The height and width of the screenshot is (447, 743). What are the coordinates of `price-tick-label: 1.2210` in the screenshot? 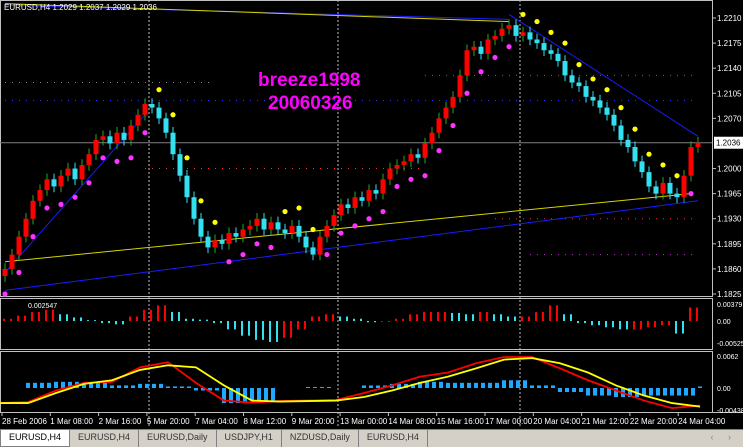 It's located at (729, 18).